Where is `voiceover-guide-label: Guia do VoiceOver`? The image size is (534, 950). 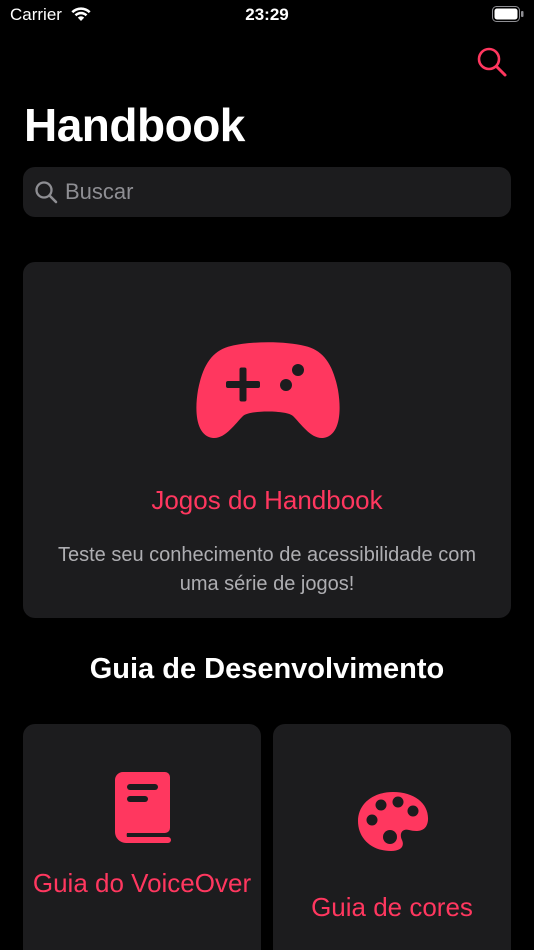
voiceover-guide-label: Guia do VoiceOver is located at coordinates (142, 883).